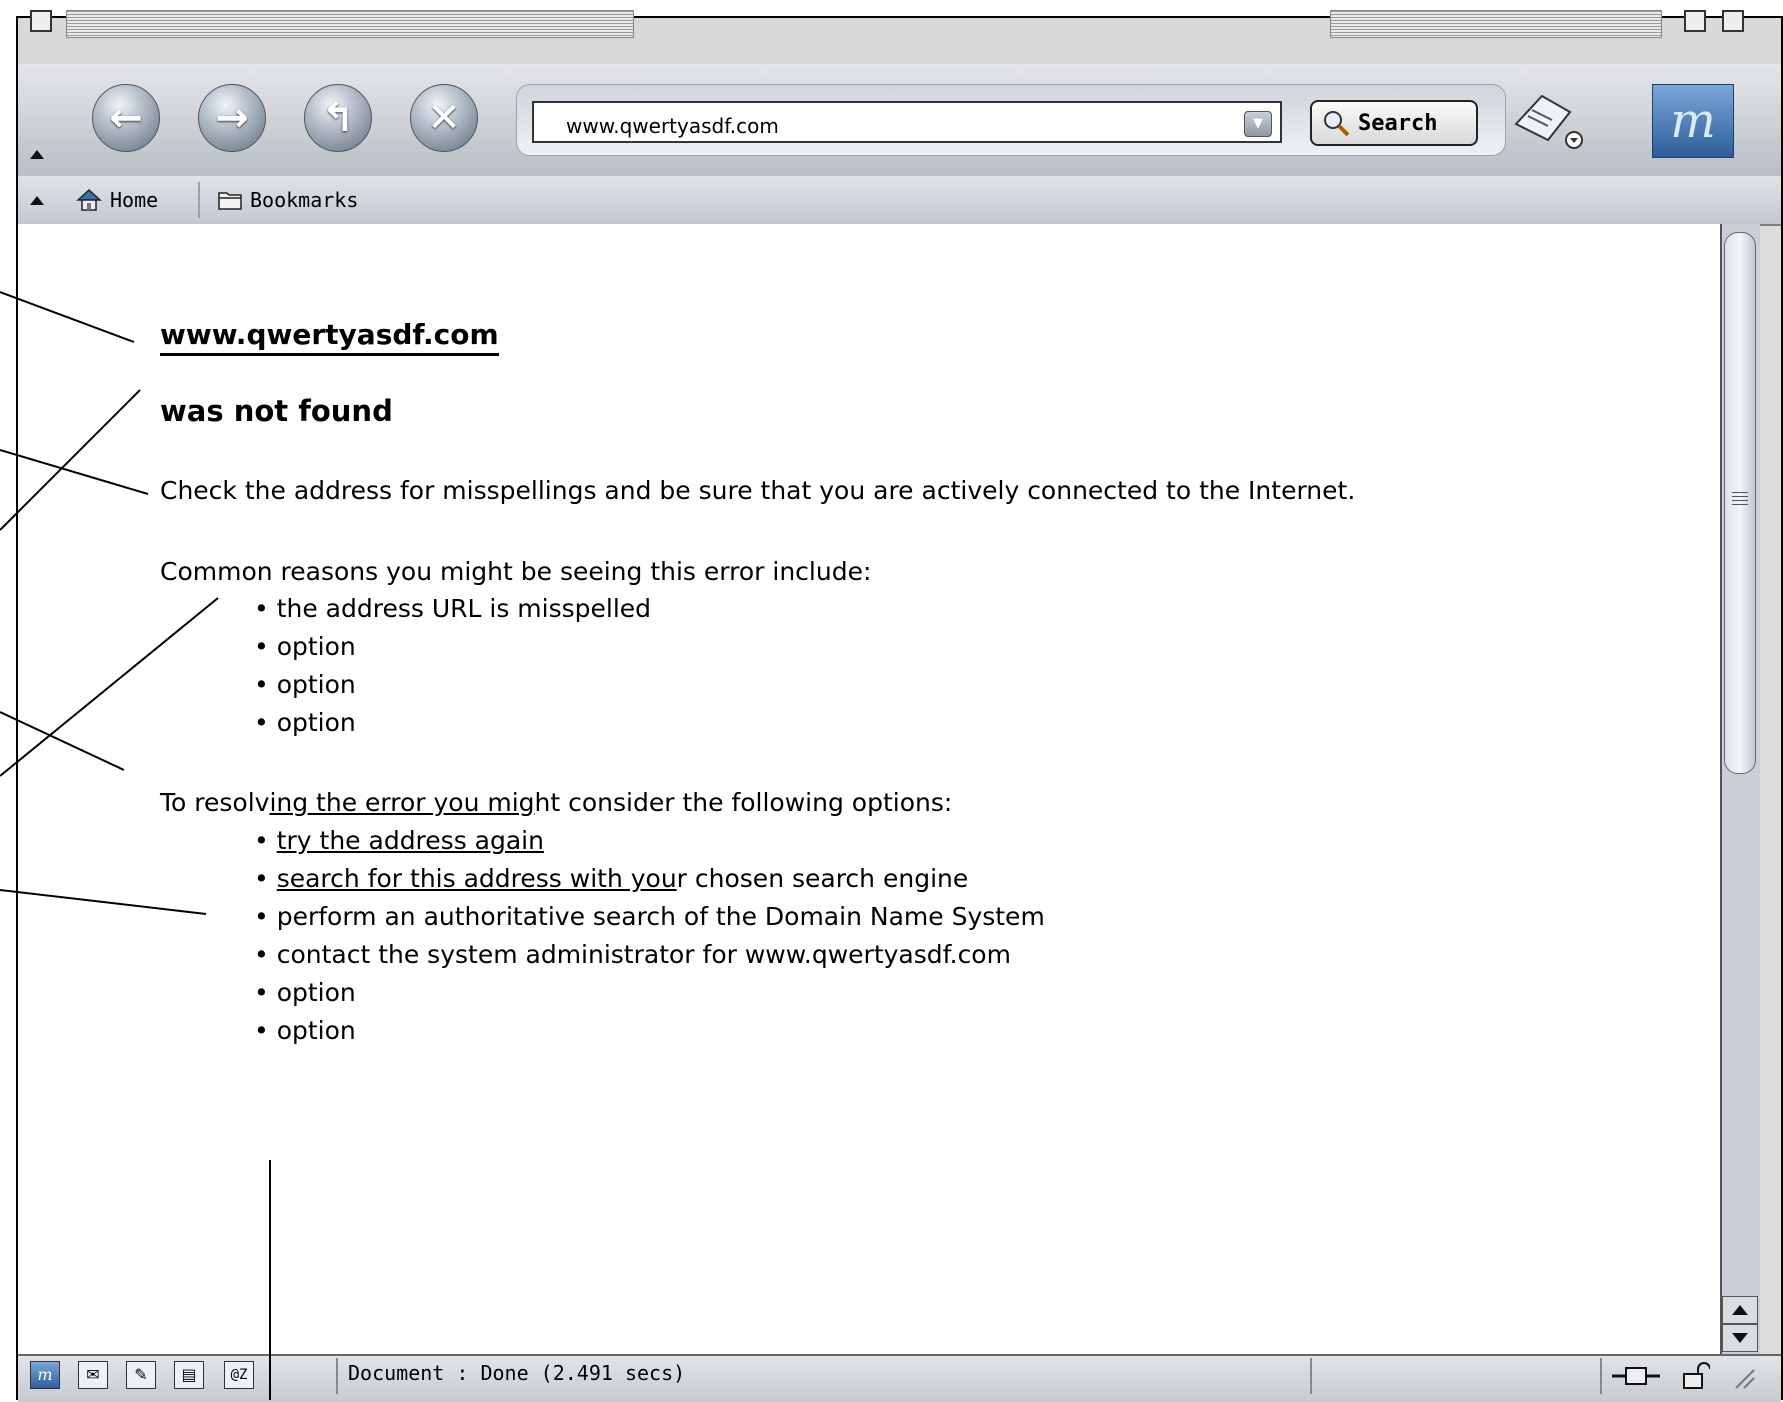 The image size is (1783, 1402). Describe the element at coordinates (135, 845) in the screenshot. I see `annotation-lines` at that location.